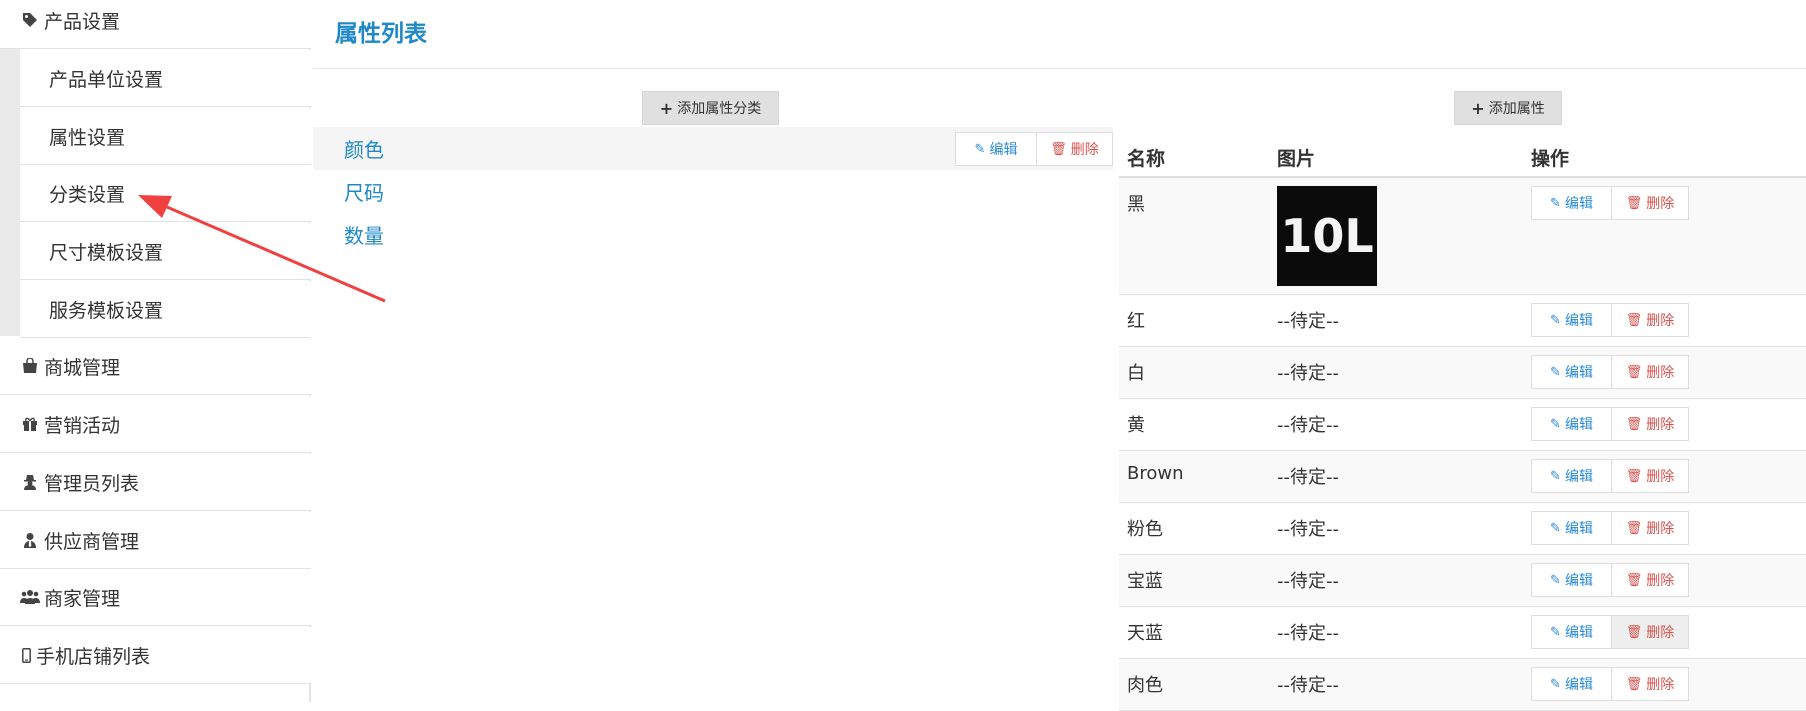 Image resolution: width=1806 pixels, height=711 pixels. What do you see at coordinates (82, 425) in the screenshot?
I see `sidebar-item-label: 营销活动` at bounding box center [82, 425].